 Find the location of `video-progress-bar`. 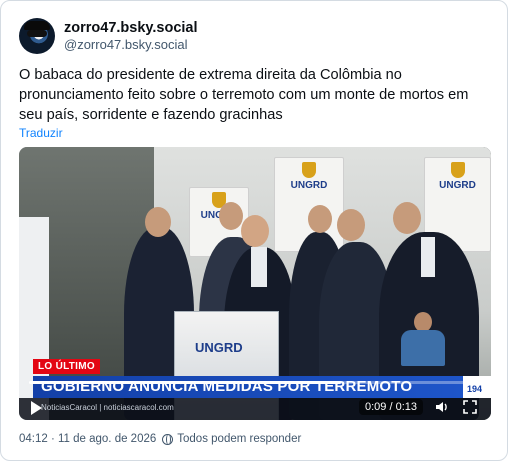

video-progress-bar is located at coordinates (255, 382).